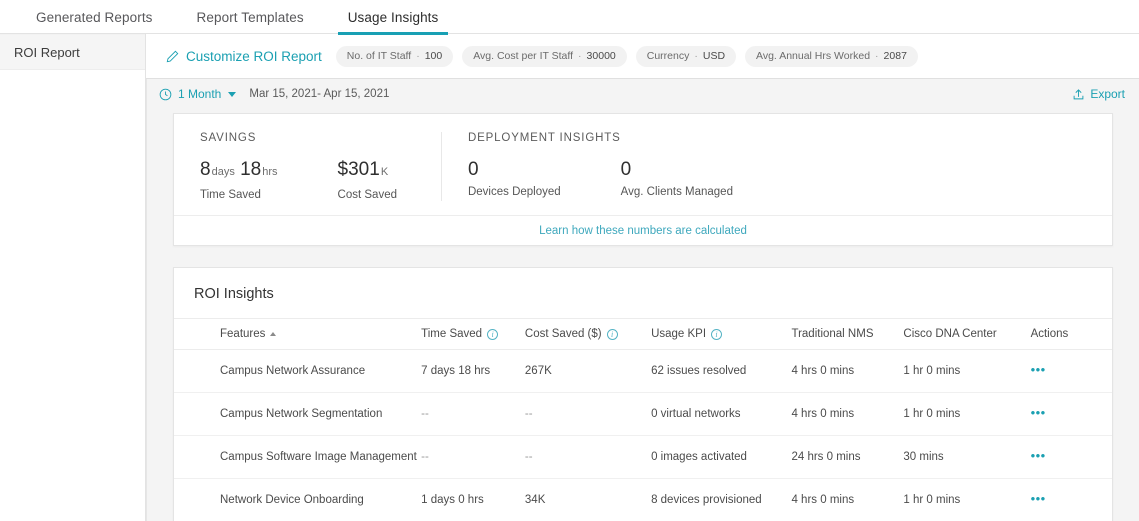 The image size is (1139, 521). I want to click on tab-generated-reports: Generated Reports, so click(94, 17).